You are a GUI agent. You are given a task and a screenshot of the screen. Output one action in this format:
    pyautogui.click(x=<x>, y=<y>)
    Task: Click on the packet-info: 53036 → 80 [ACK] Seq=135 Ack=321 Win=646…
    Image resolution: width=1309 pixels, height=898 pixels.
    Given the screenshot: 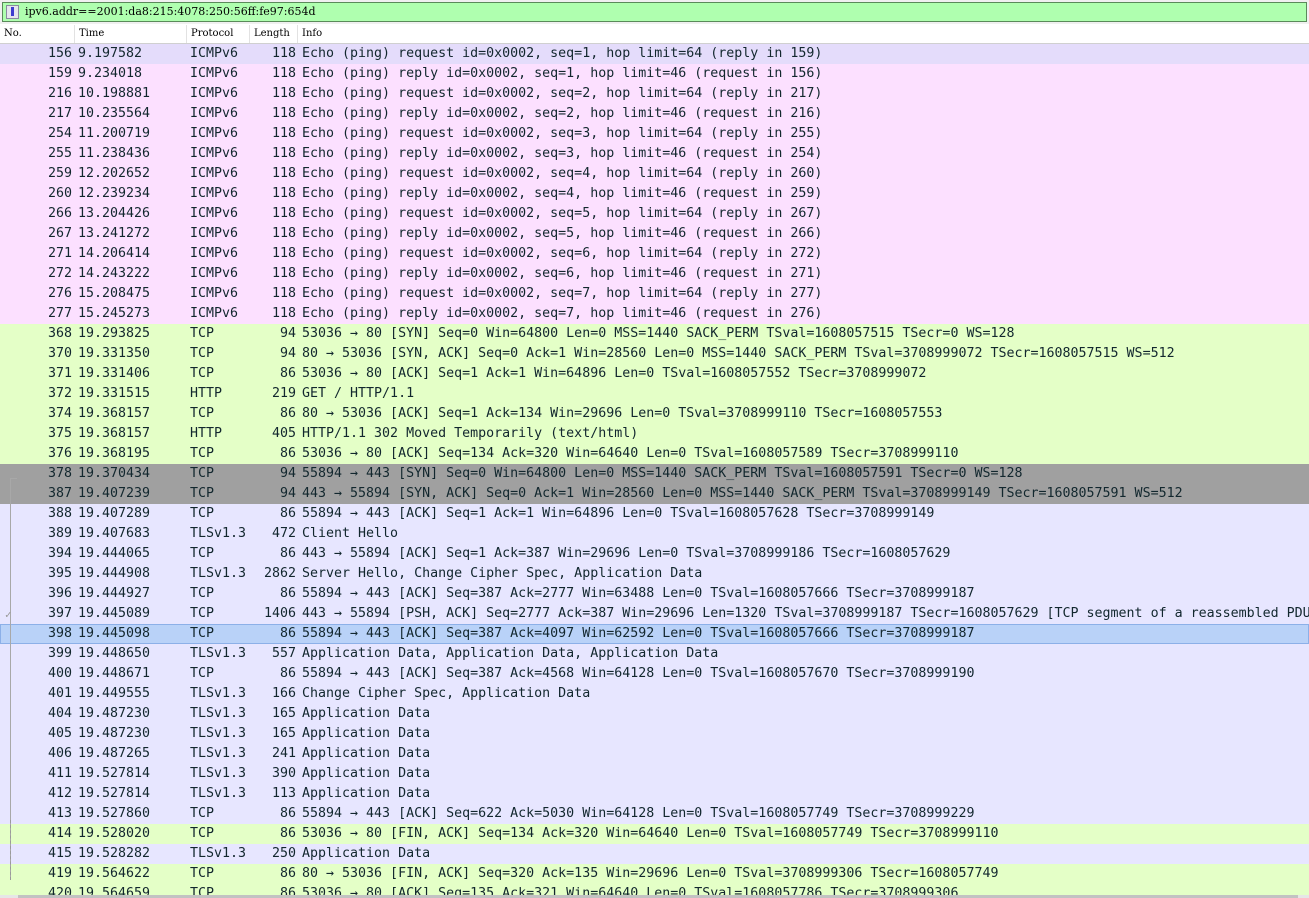 What is the action you would take?
    pyautogui.click(x=630, y=890)
    